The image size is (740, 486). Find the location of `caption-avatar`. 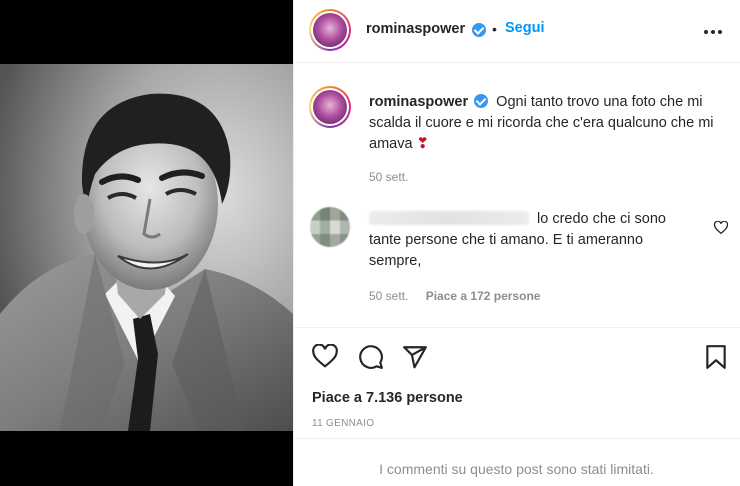

caption-avatar is located at coordinates (330, 107).